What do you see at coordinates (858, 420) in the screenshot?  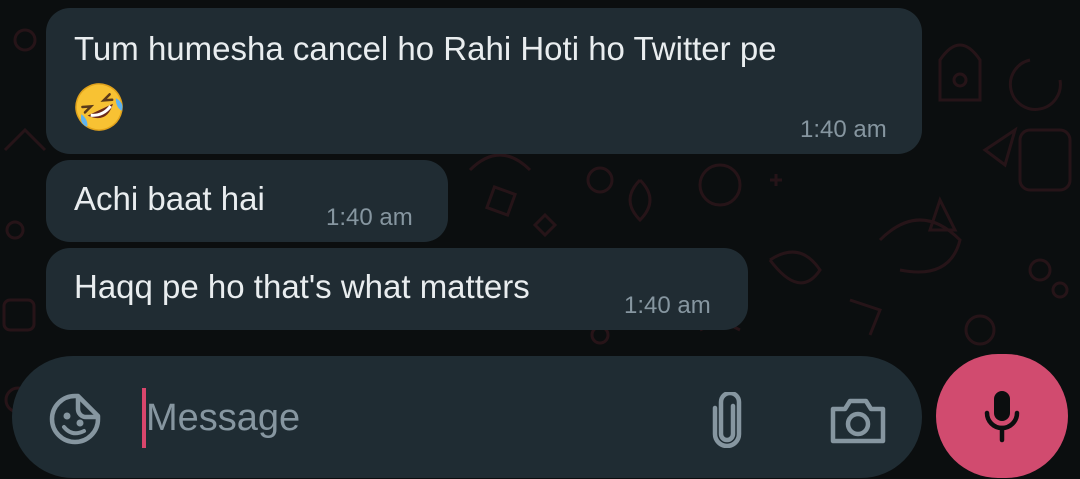 I see `camera-icon` at bounding box center [858, 420].